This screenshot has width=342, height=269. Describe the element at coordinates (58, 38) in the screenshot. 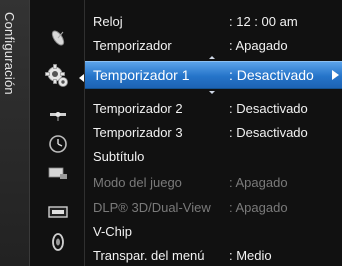

I see `satellite-dish-icon` at that location.